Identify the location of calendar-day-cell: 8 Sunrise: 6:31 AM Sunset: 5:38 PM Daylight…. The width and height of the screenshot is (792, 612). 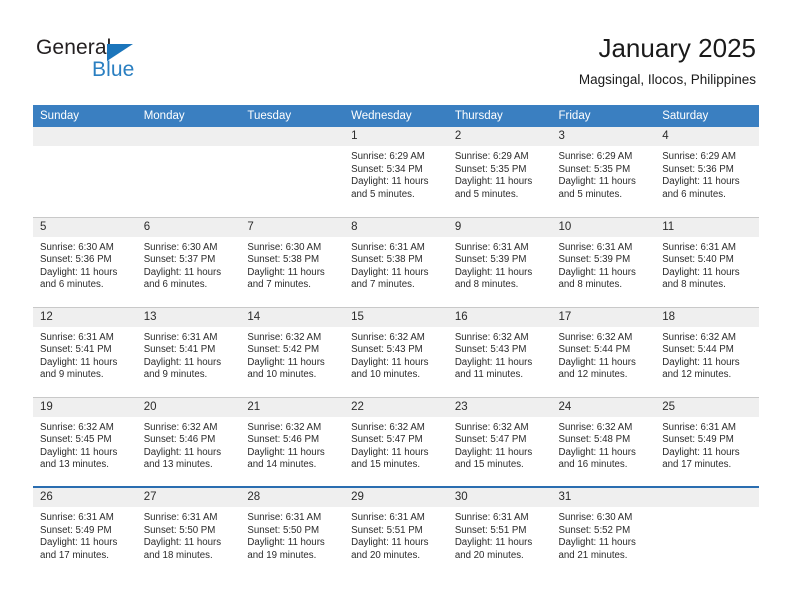
(396, 261).